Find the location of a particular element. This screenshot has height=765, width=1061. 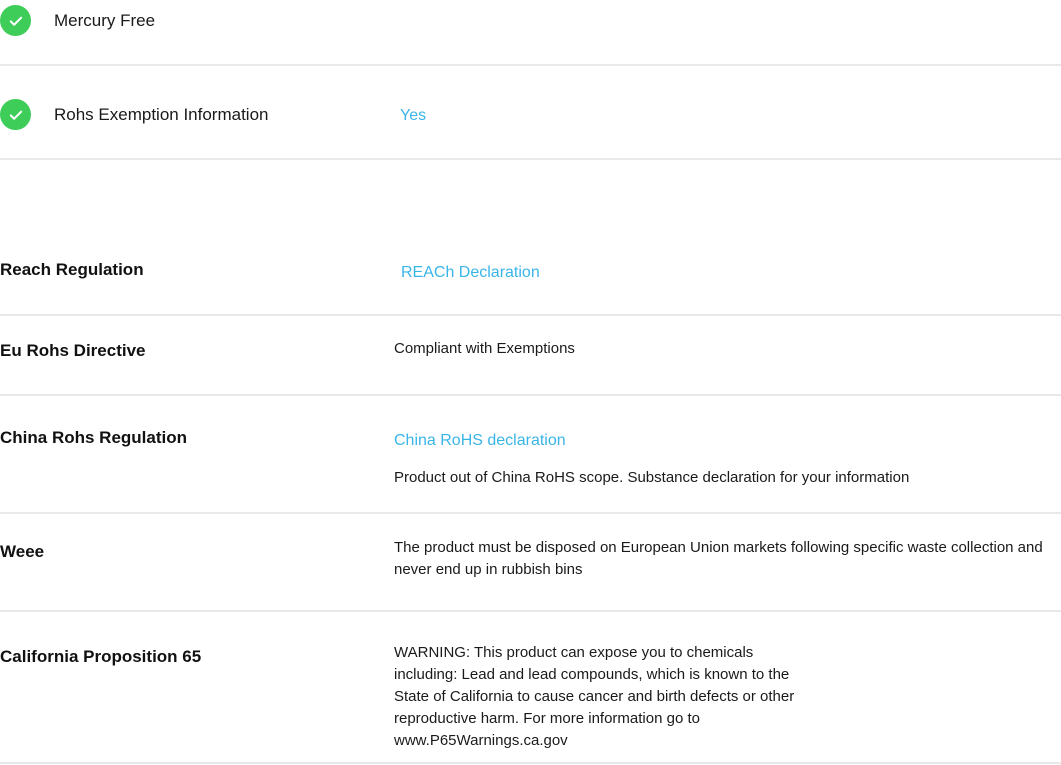

reach-regulation-label: Reach Regulation is located at coordinates (72, 269).